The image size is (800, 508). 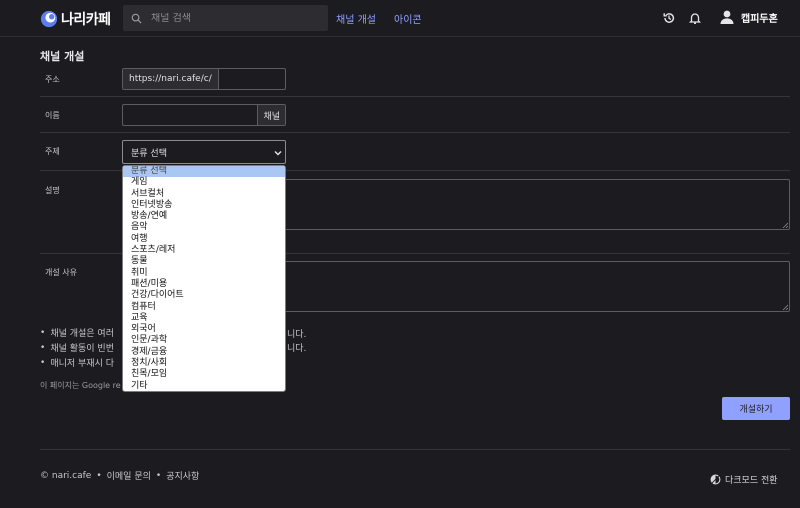 I want to click on logo-icon, so click(x=49, y=19).